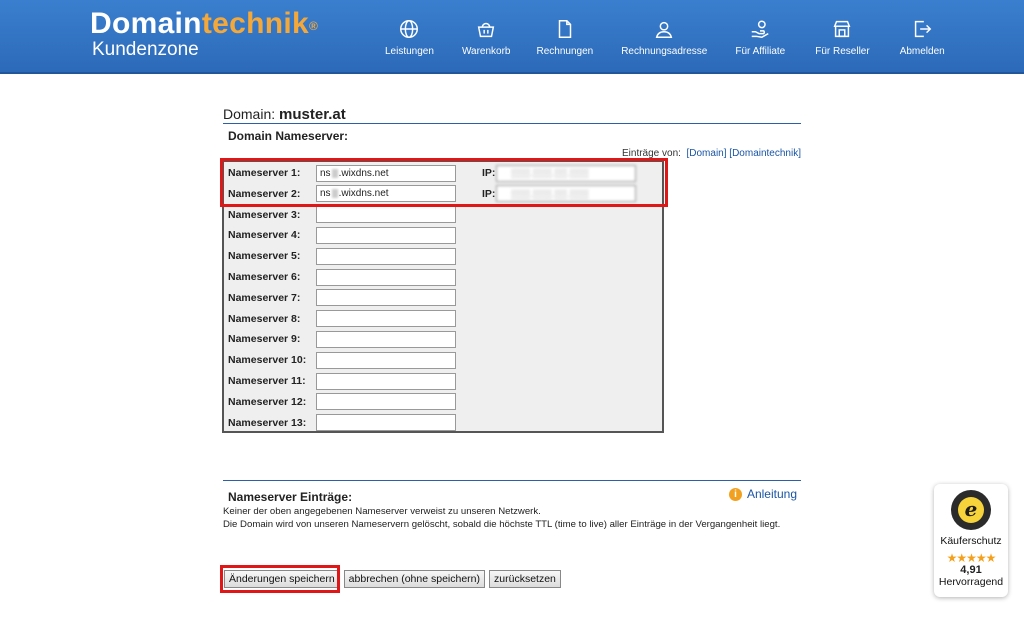 Image resolution: width=1024 pixels, height=640 pixels. I want to click on reset-button: zurücksetzen, so click(525, 579).